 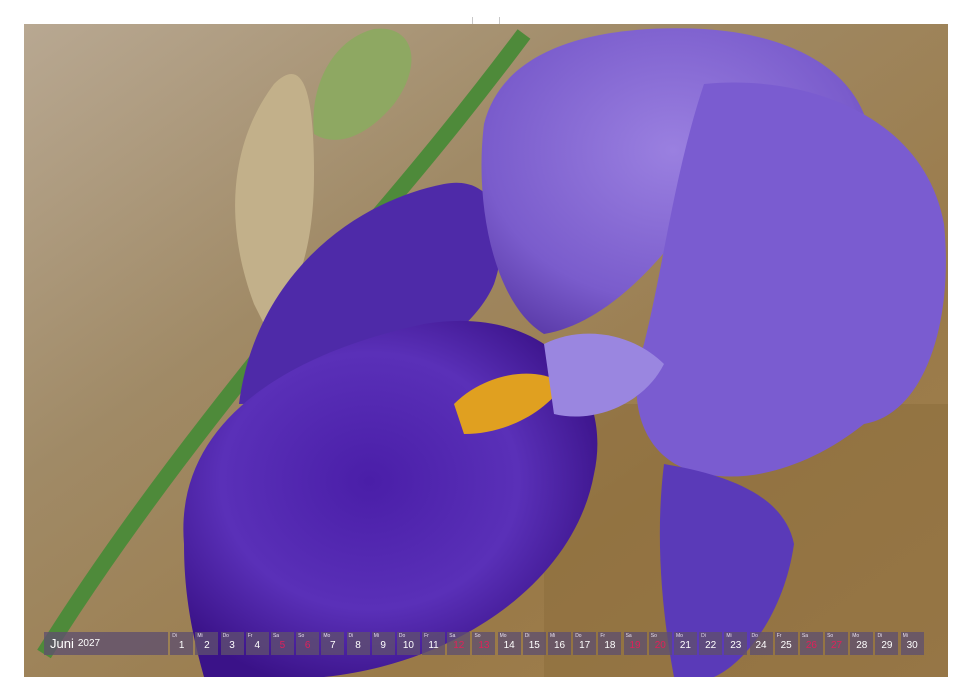 I want to click on calendar-day: Fr 4, so click(x=257, y=643).